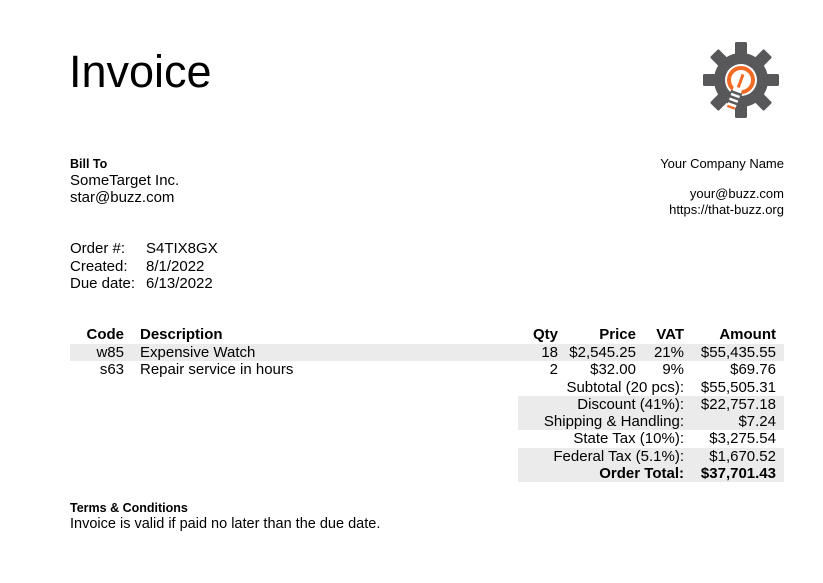  Describe the element at coordinates (427, 474) in the screenshot. I see `order-total-row: Order Total: $37,701.43` at that location.